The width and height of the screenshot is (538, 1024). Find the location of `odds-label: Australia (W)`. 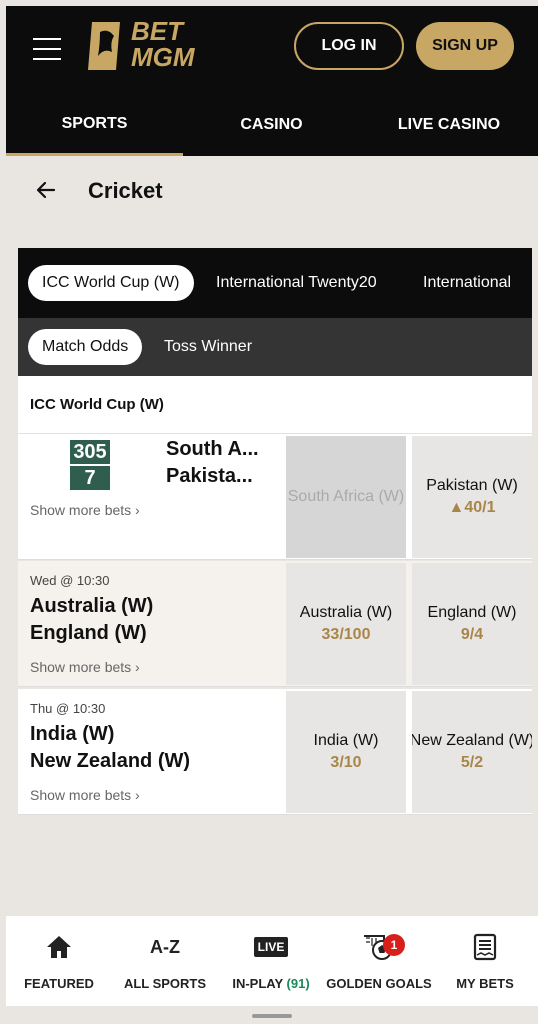

odds-label: Australia (W) is located at coordinates (346, 612).